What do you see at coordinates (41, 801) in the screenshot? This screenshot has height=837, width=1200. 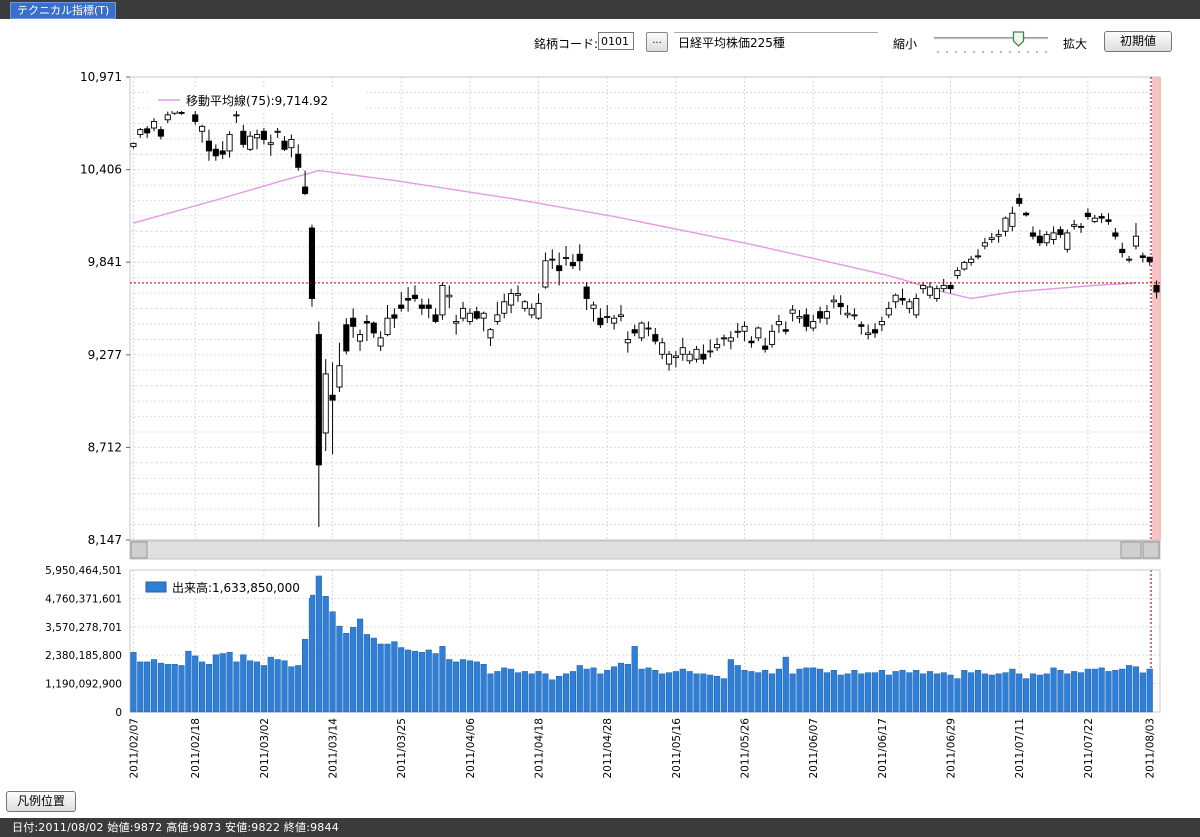 I see `legend-position-button: 凡例位置` at bounding box center [41, 801].